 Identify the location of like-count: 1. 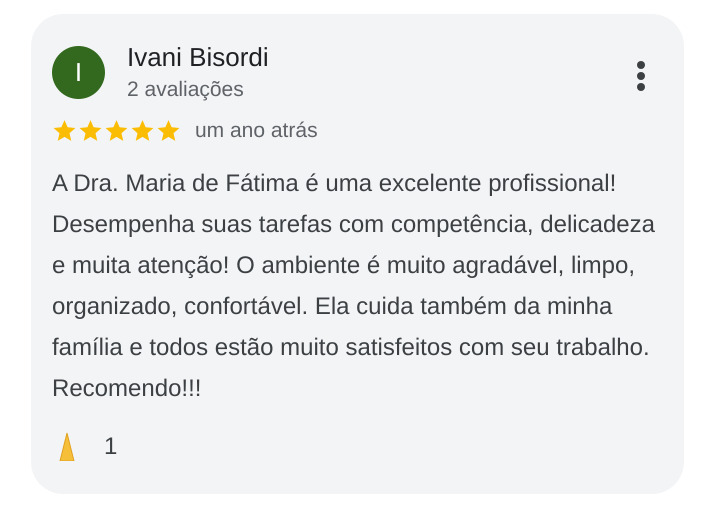
(111, 447).